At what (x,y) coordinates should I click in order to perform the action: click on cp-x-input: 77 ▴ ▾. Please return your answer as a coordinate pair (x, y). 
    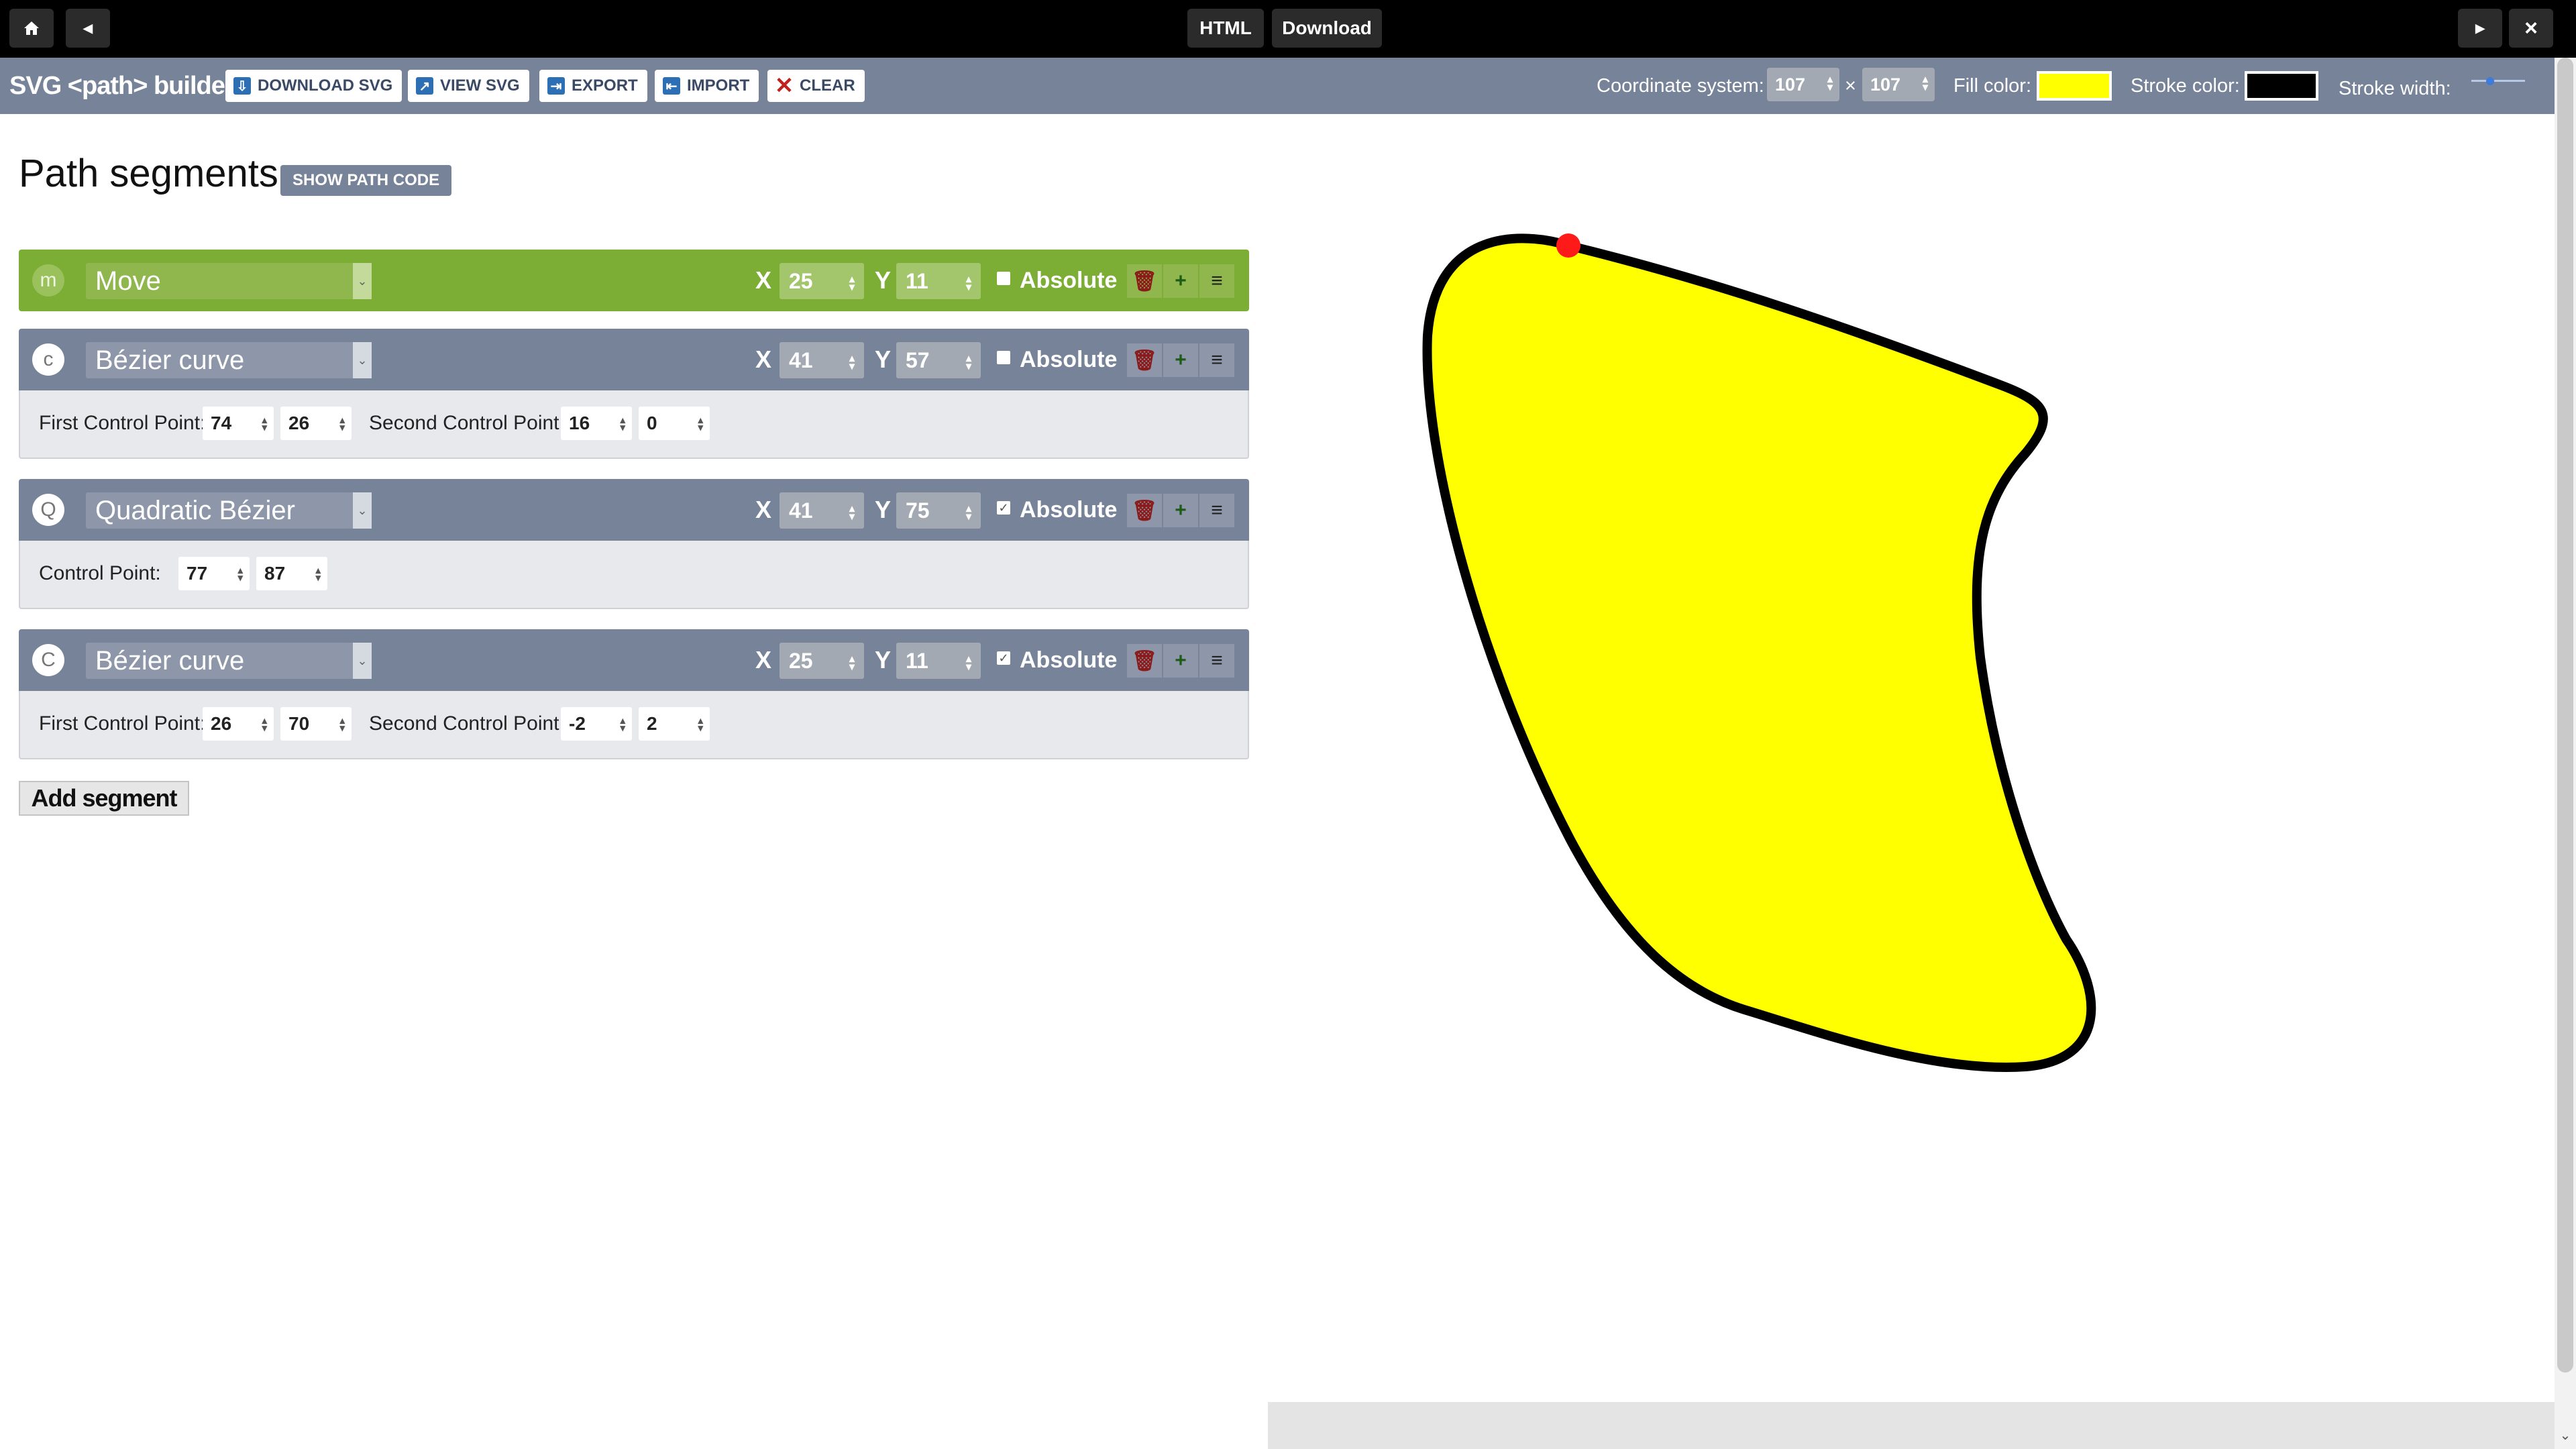
    Looking at the image, I should click on (214, 573).